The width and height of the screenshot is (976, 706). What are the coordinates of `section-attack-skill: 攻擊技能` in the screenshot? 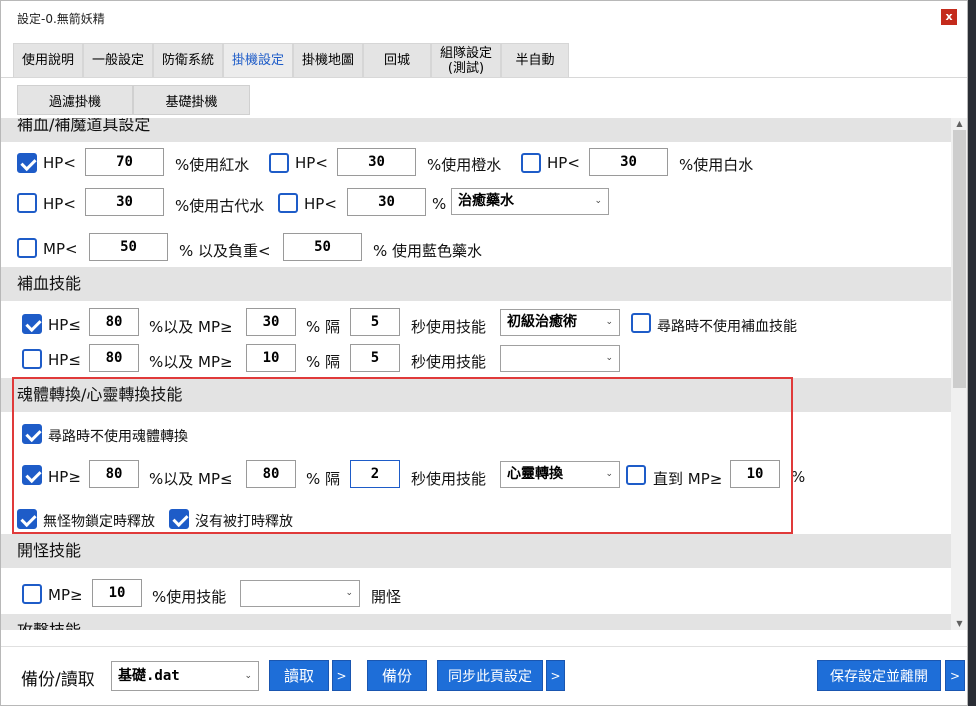 It's located at (476, 622).